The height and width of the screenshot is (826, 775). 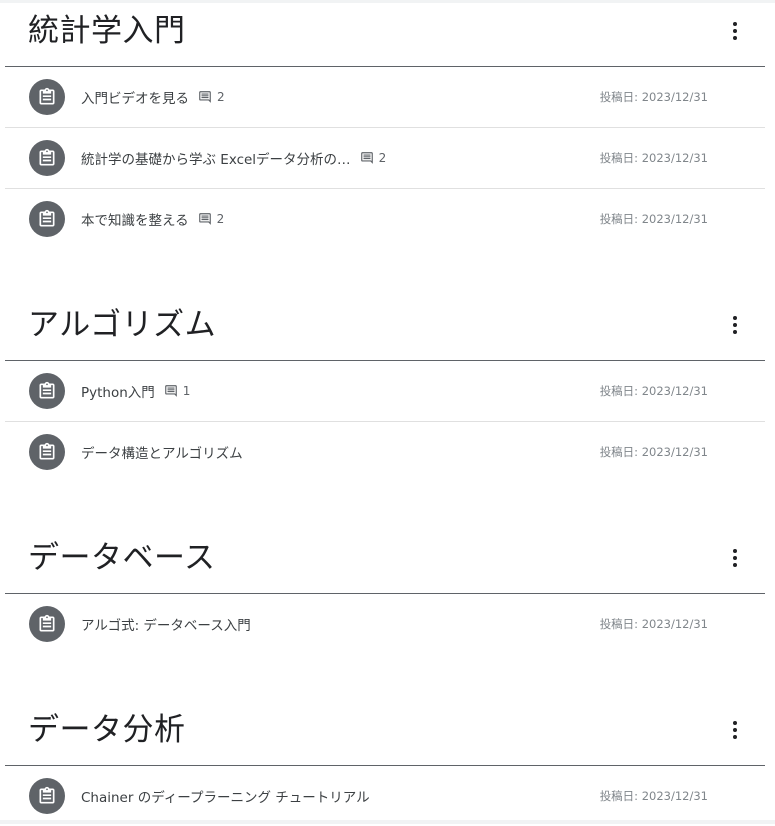 What do you see at coordinates (135, 221) in the screenshot?
I see `material-title: 本で知識を整える` at bounding box center [135, 221].